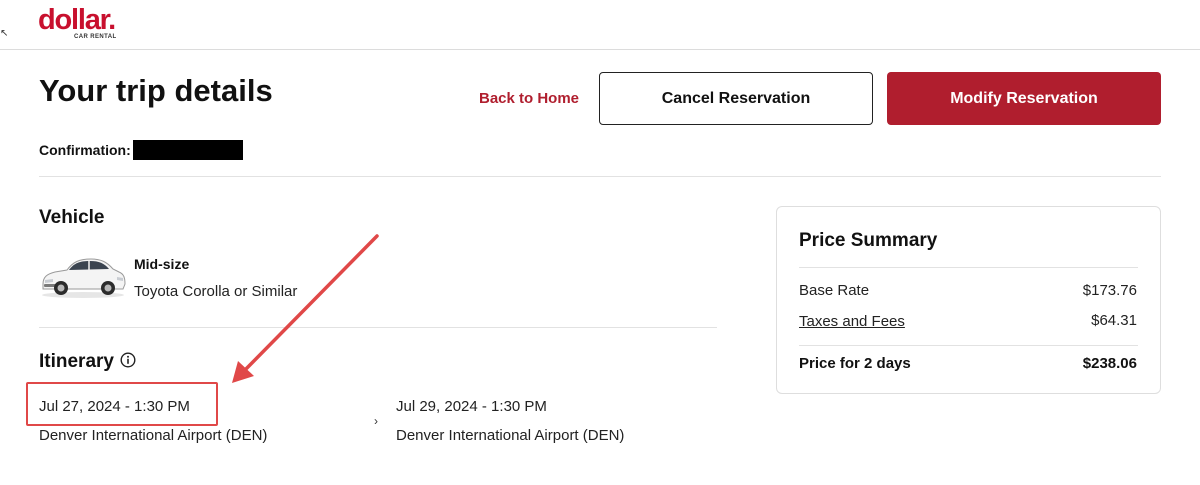  I want to click on total-price-value: $238.06, so click(1109, 363).